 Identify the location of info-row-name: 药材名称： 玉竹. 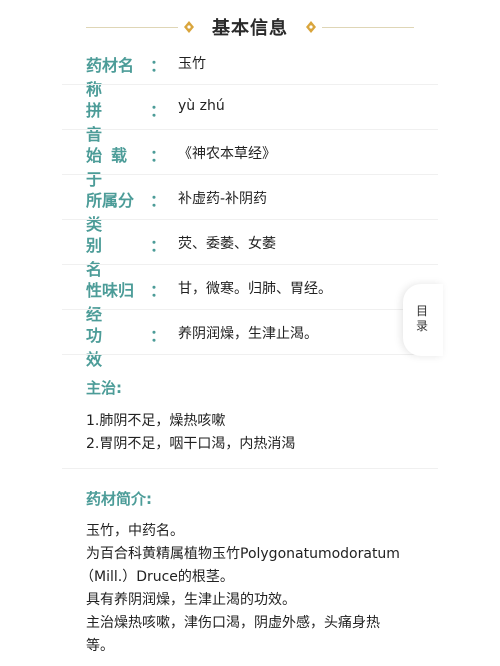
(220, 69).